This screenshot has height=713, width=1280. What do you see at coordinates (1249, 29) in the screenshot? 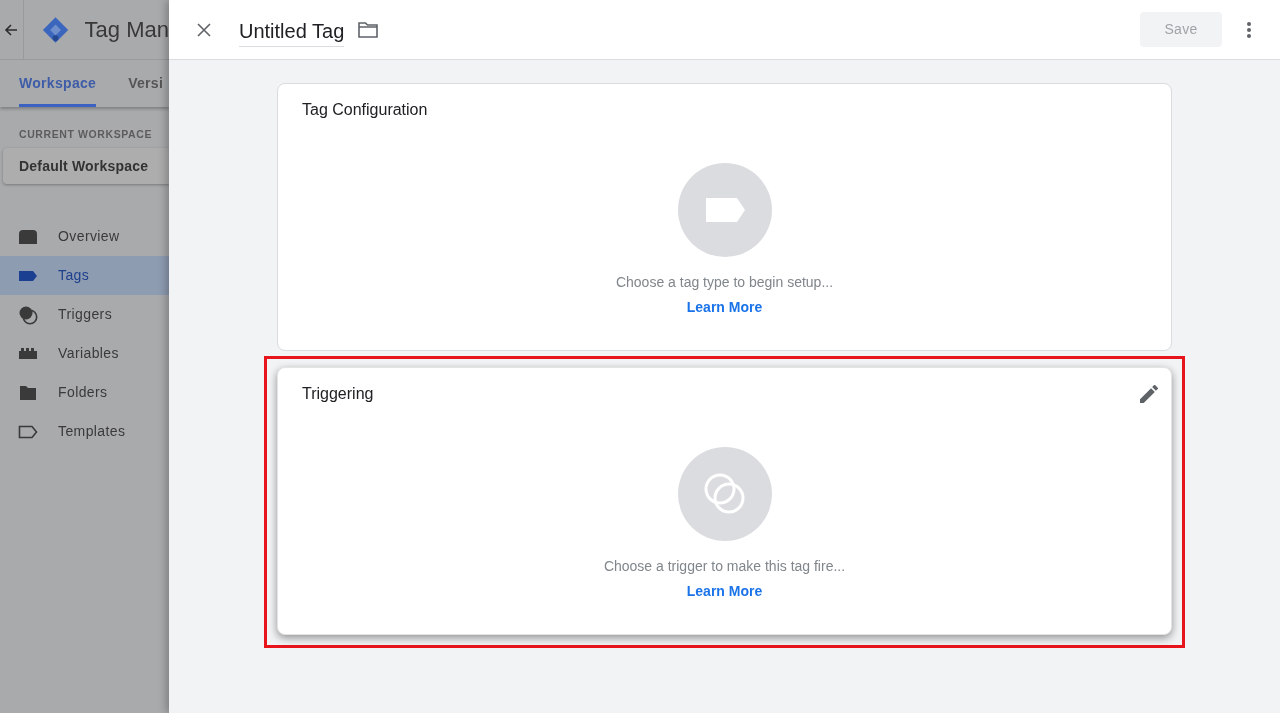
I see `more-options-icon` at bounding box center [1249, 29].